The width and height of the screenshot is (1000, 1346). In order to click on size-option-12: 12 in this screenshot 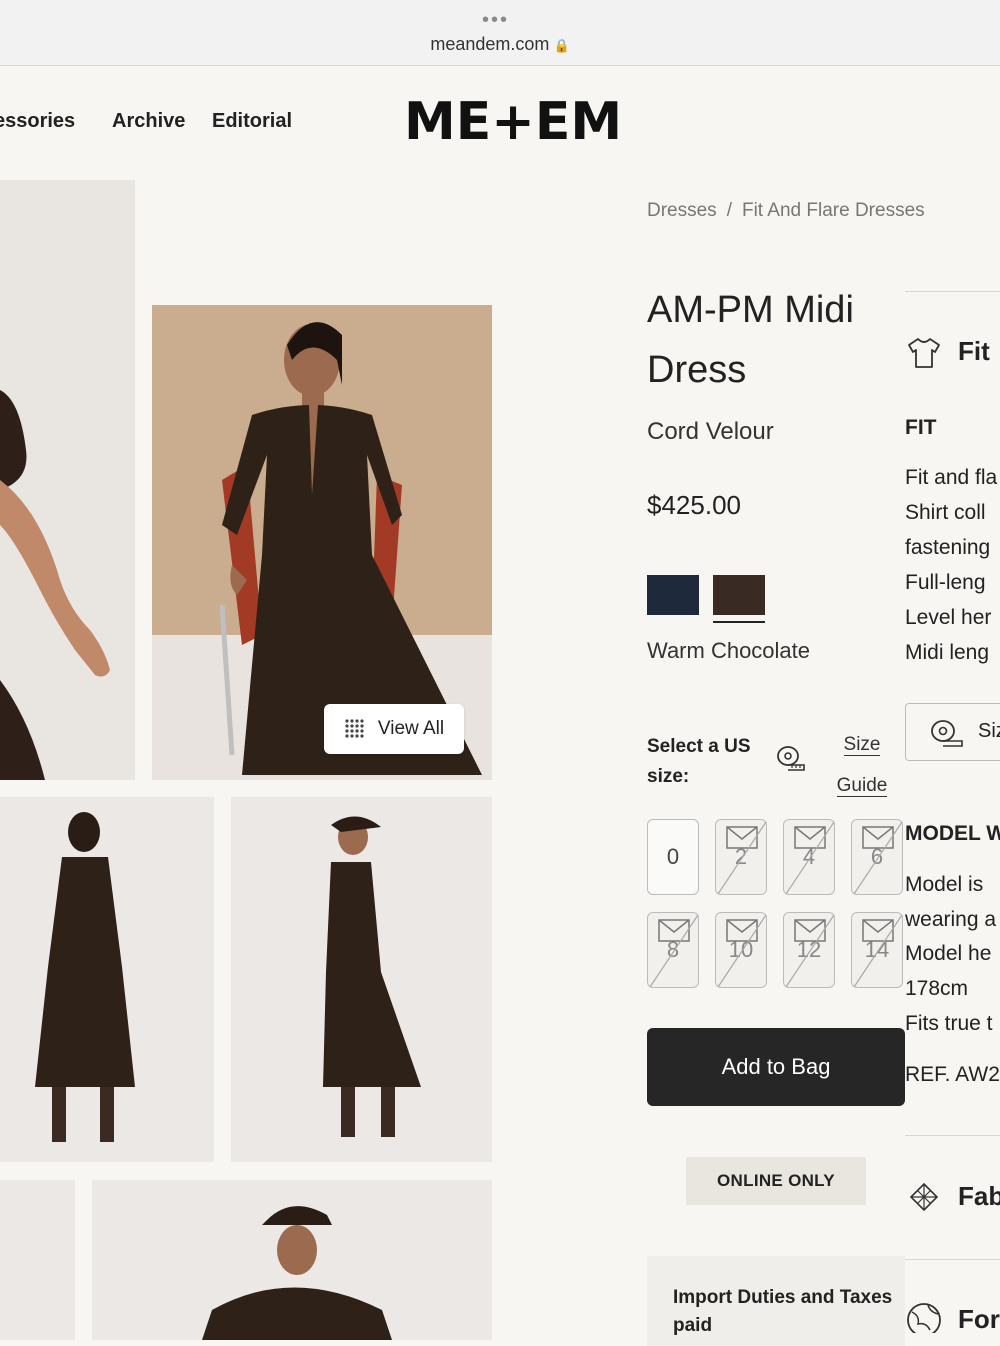, I will do `click(809, 950)`.